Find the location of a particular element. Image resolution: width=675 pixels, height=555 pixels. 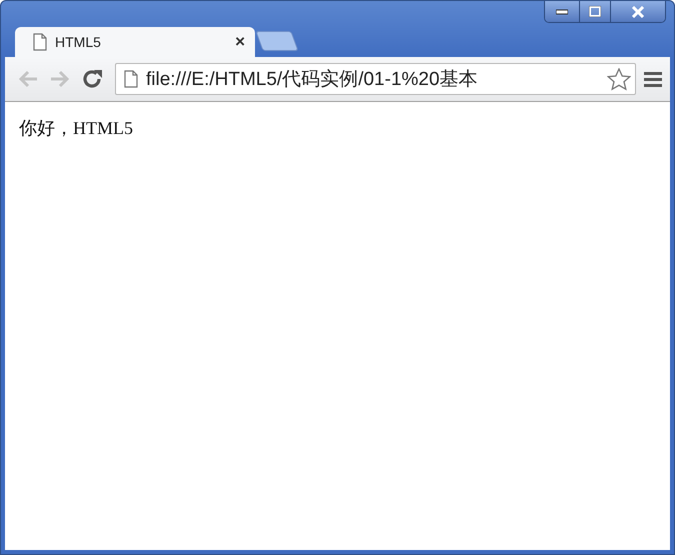

browser-tab: HTML5 × is located at coordinates (135, 42).